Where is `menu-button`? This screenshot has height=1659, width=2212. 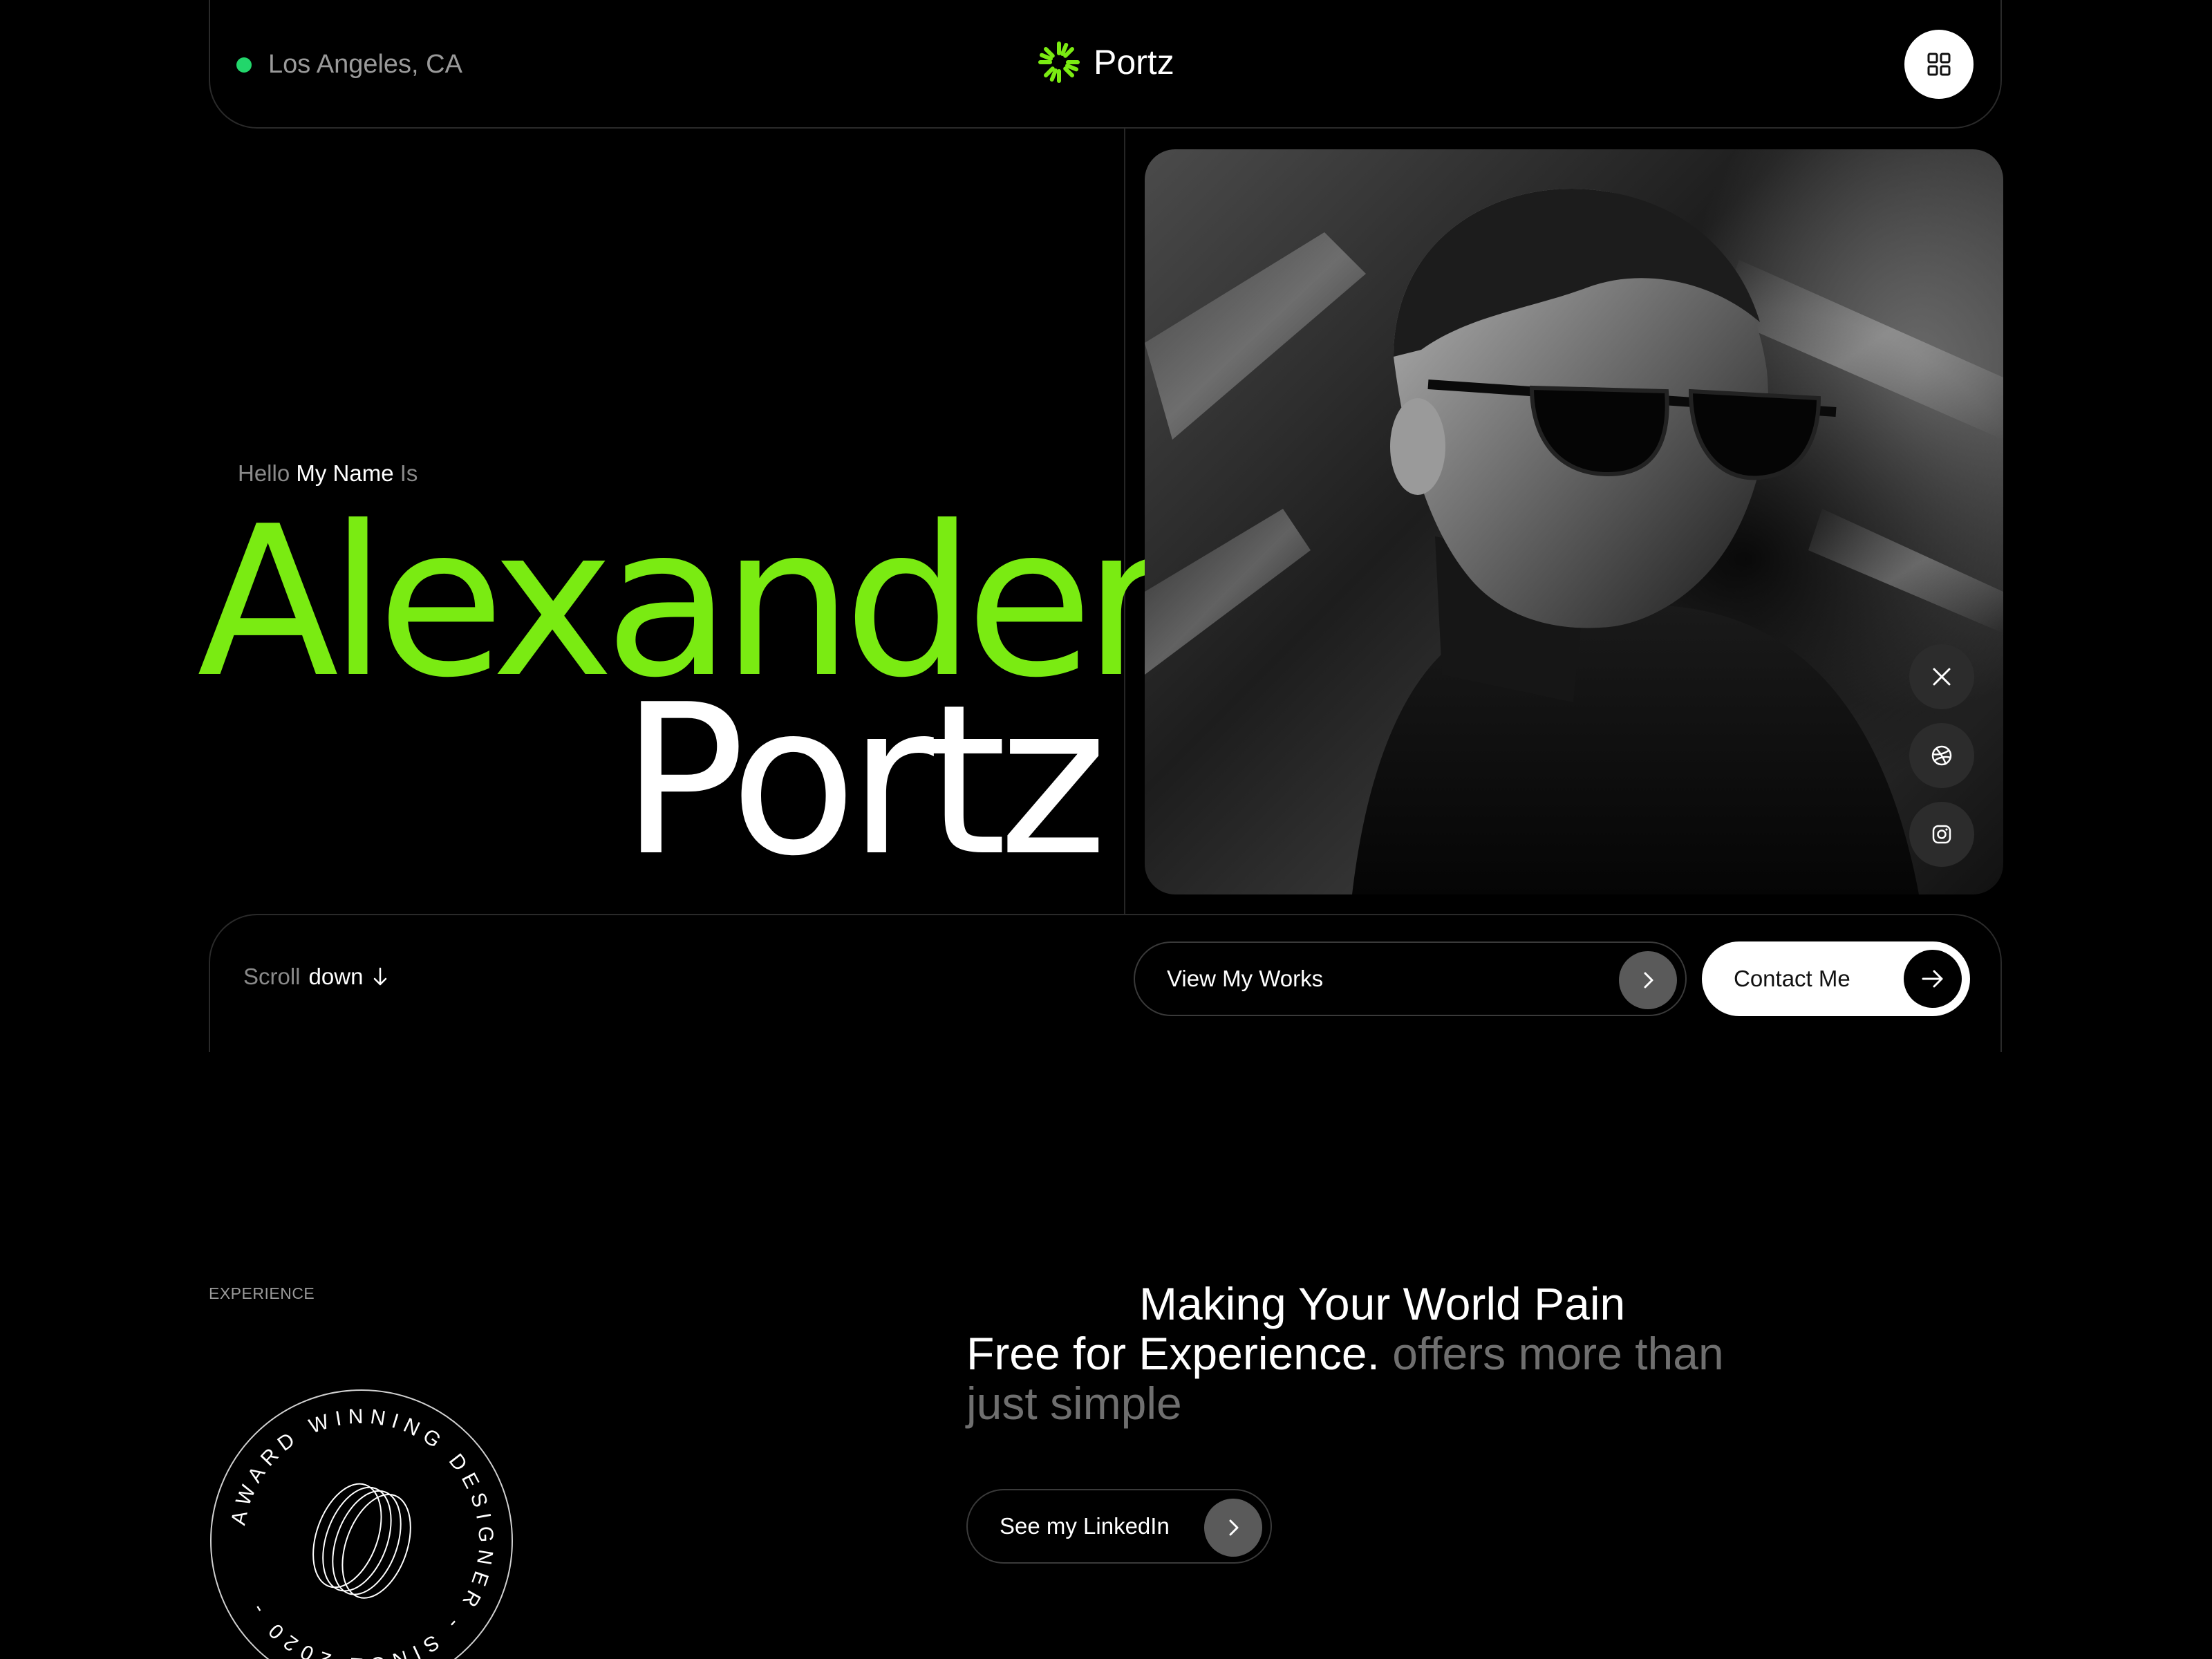
menu-button is located at coordinates (1939, 64).